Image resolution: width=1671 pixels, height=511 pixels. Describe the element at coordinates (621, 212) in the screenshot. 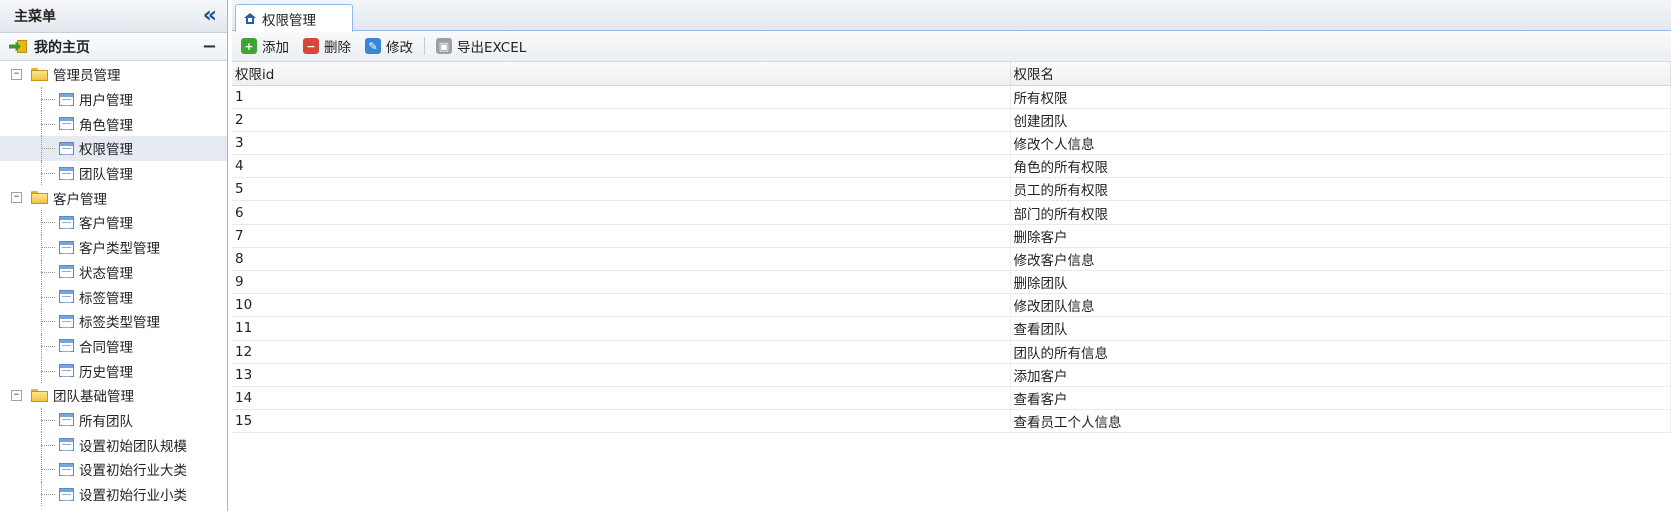

I see `cell-permission-id: 6` at that location.